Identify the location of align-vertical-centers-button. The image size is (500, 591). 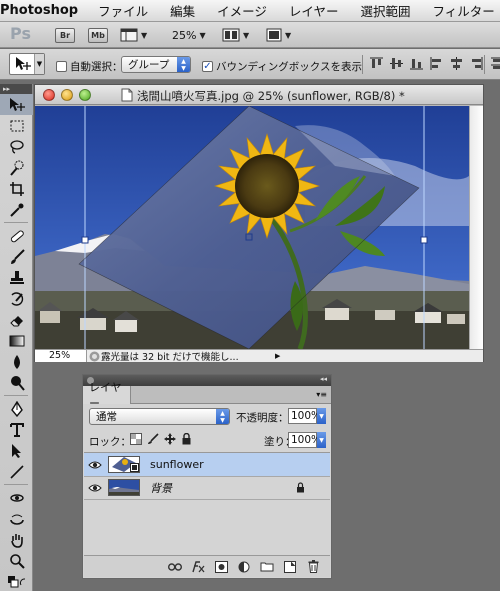
(396, 63).